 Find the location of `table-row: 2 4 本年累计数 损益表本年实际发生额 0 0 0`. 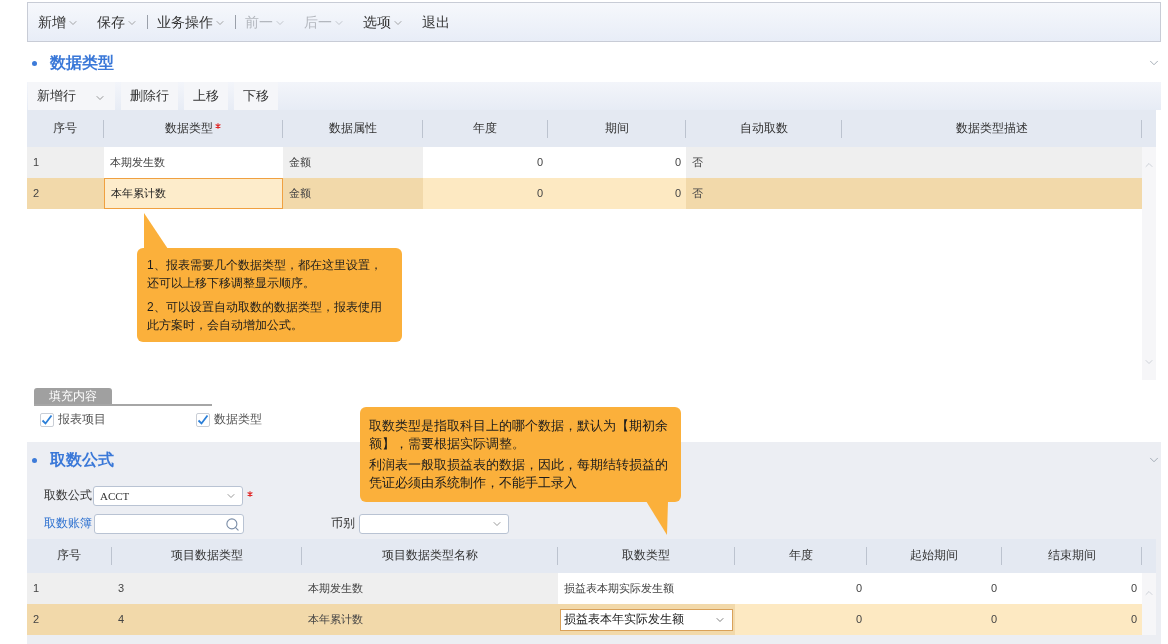

table-row: 2 4 本年累计数 损益表本年实际发生额 0 0 0 is located at coordinates (584, 619).